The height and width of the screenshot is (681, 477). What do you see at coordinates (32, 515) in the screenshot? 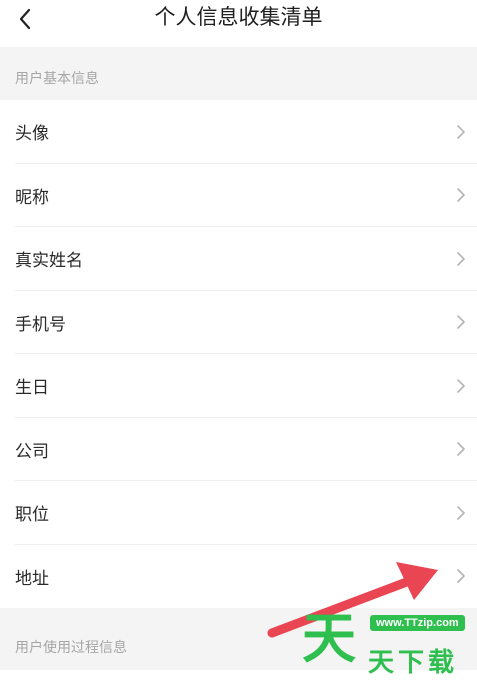
I see `list-item-label: 职位` at bounding box center [32, 515].